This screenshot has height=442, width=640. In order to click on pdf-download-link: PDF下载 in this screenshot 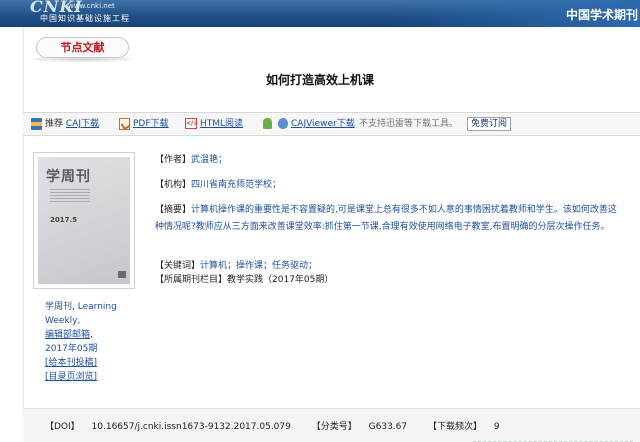, I will do `click(151, 124)`.